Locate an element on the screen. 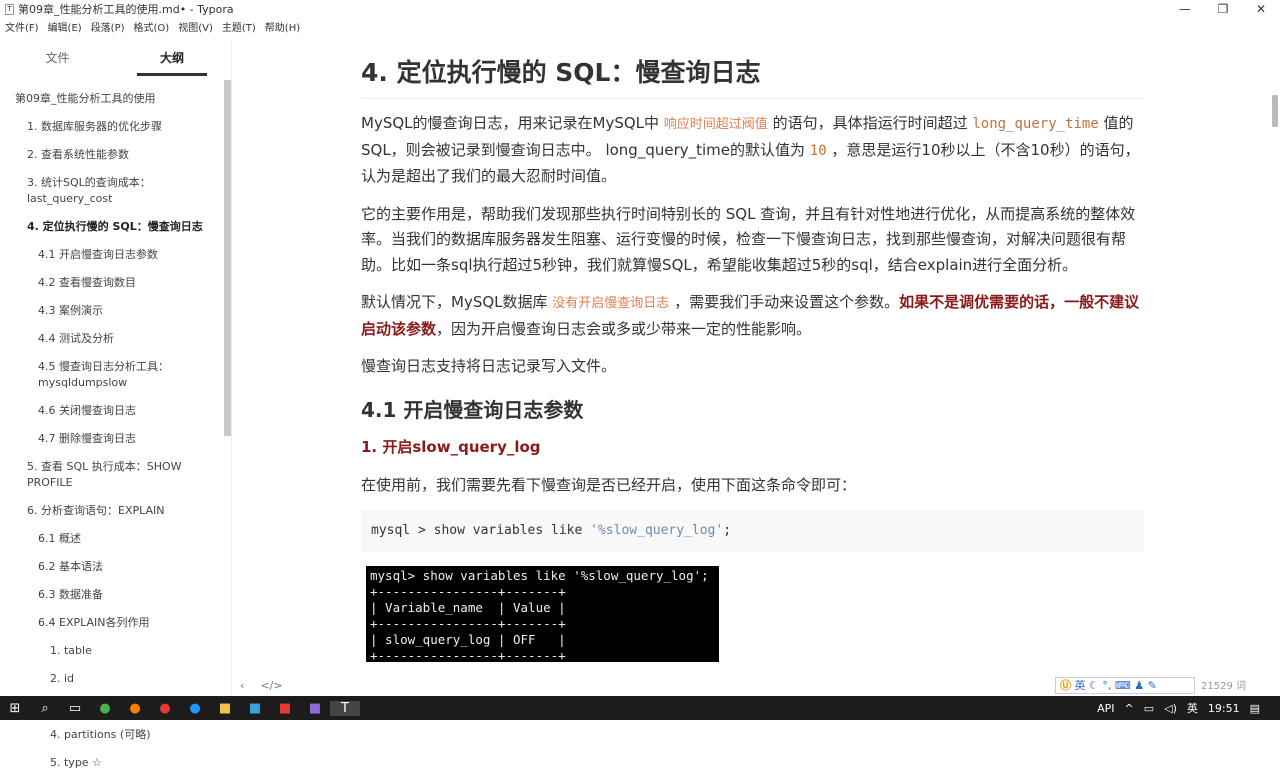  outline-item: 2. id is located at coordinates (112, 679).